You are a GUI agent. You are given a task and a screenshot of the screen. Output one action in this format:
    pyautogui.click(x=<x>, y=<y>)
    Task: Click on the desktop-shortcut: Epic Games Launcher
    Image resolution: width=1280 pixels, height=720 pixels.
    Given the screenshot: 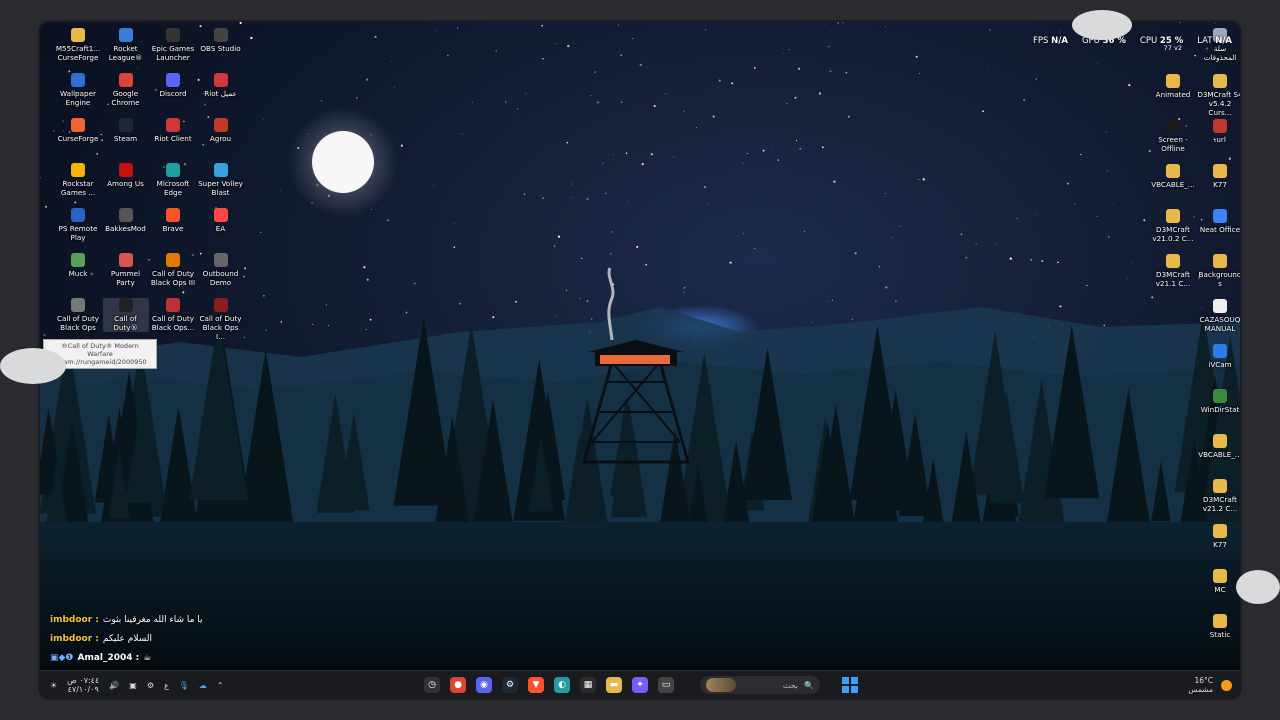 What is the action you would take?
    pyautogui.click(x=173, y=45)
    